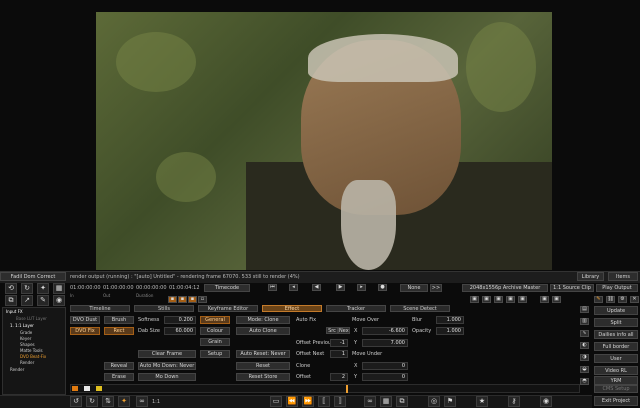  I want to click on dvo-fix-button: DVO Fix, so click(85, 331).